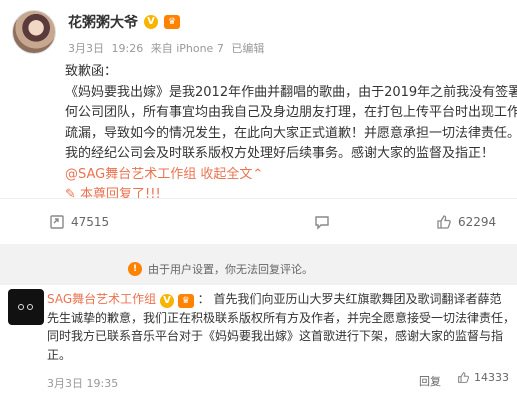  I want to click on notice-text: 由于用户设置，你无法回复评论。, so click(230, 269).